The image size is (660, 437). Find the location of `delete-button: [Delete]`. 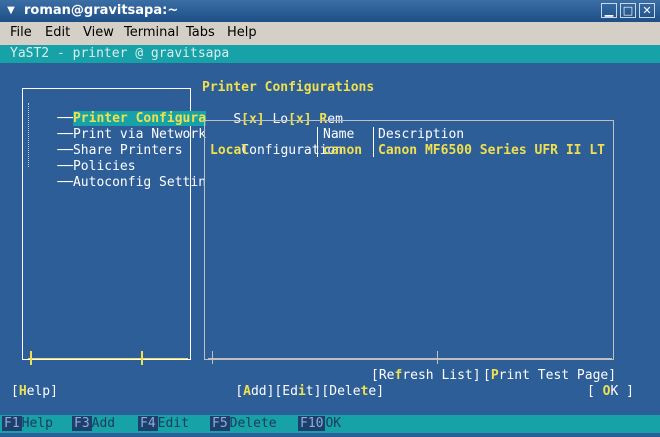

delete-button: [Delete] is located at coordinates (352, 391).